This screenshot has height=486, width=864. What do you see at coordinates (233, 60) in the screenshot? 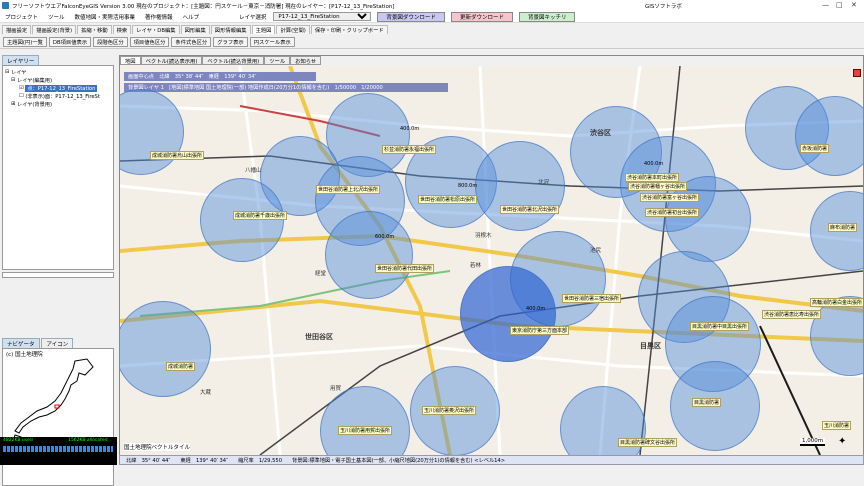
I see `tab-vector-bg: ベクトル(読込背景用)` at bounding box center [233, 60].